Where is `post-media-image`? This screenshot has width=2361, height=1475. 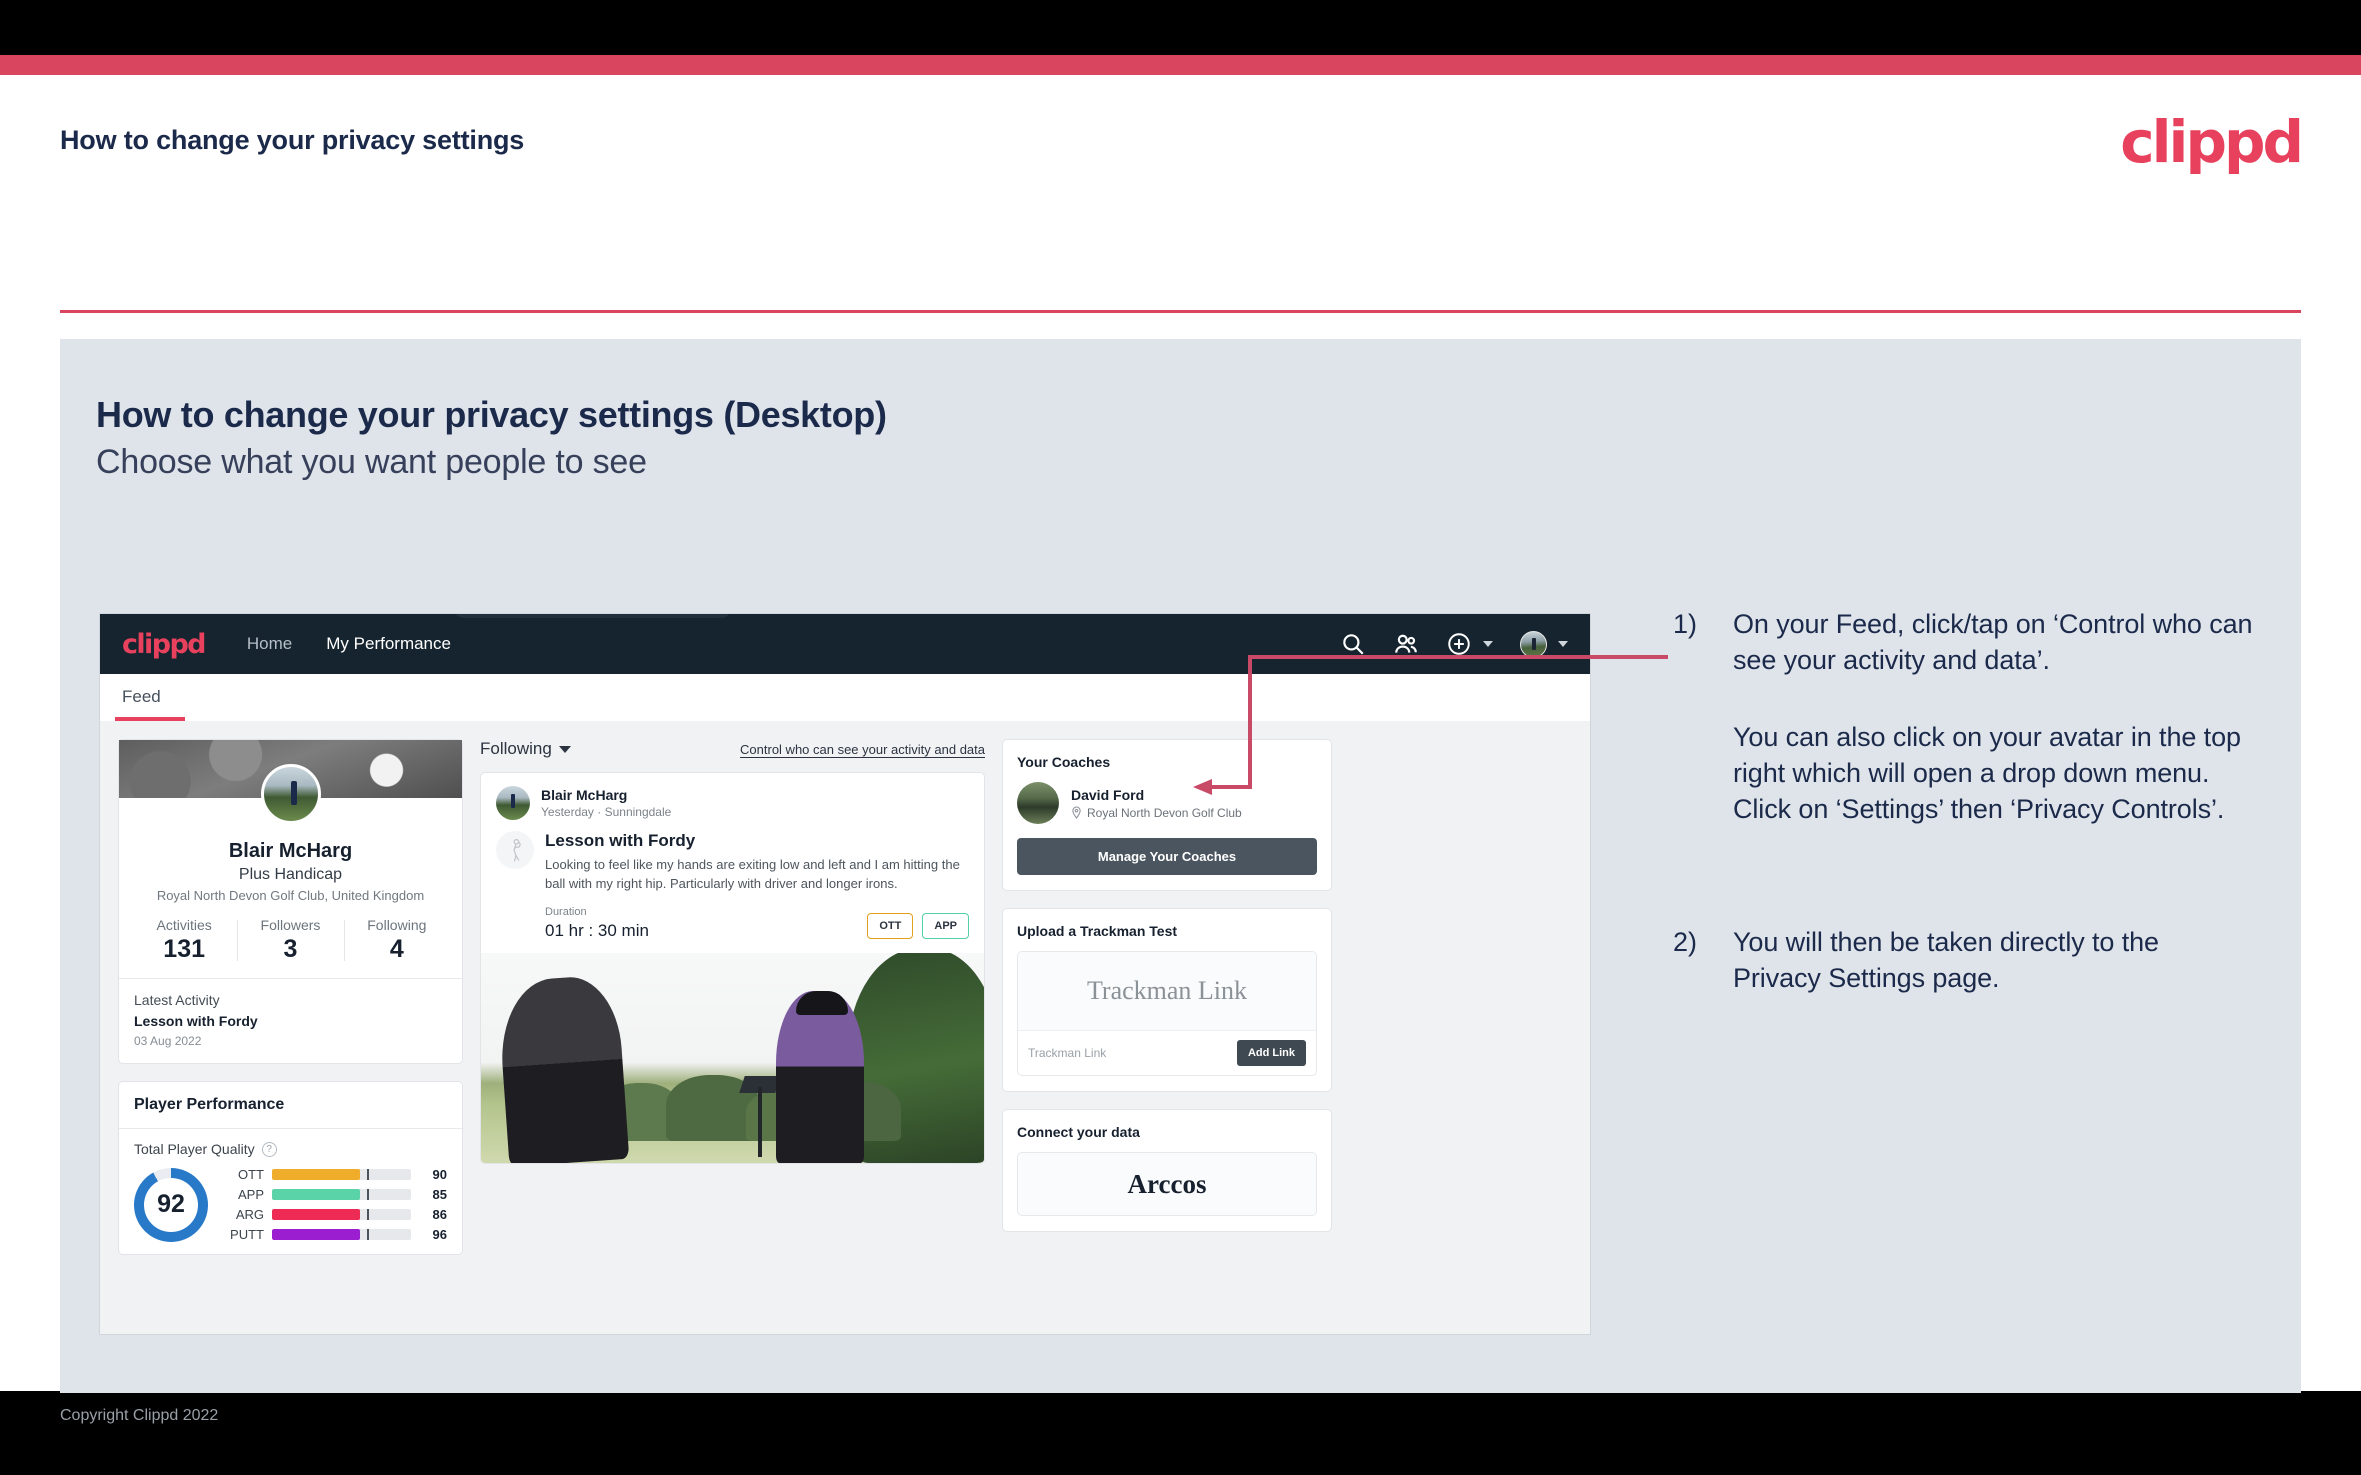 post-media-image is located at coordinates (732, 1057).